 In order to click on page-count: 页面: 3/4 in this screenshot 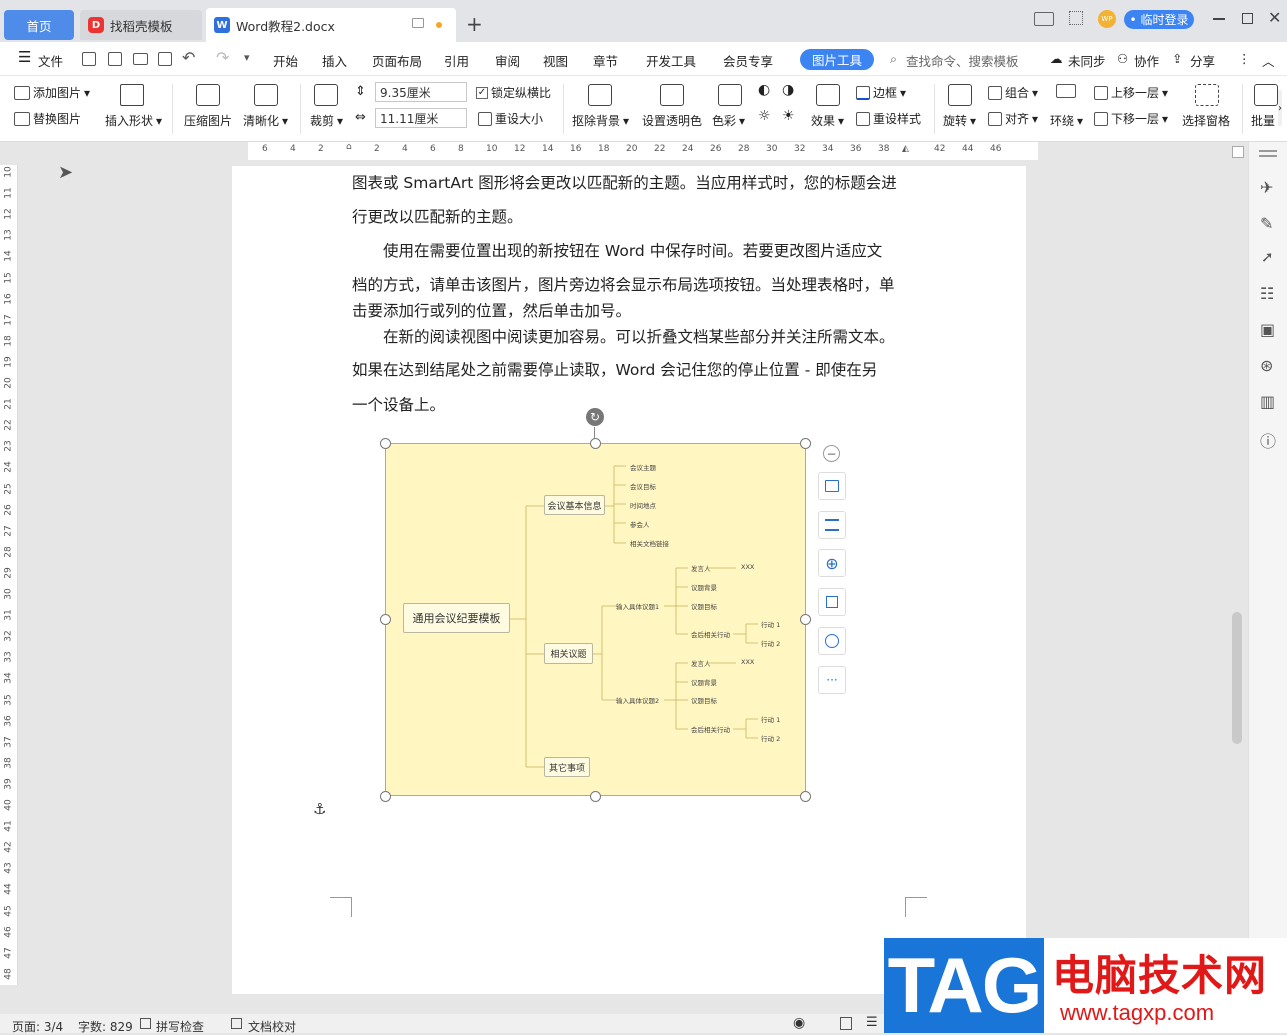, I will do `click(37, 1026)`.